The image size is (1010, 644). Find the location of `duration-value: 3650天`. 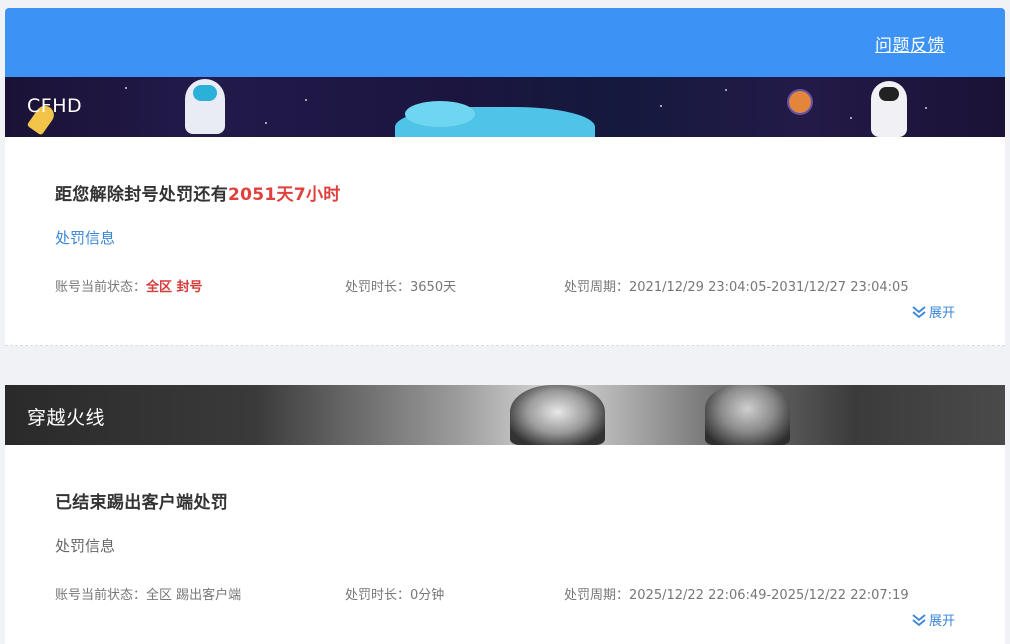

duration-value: 3650天 is located at coordinates (433, 287).